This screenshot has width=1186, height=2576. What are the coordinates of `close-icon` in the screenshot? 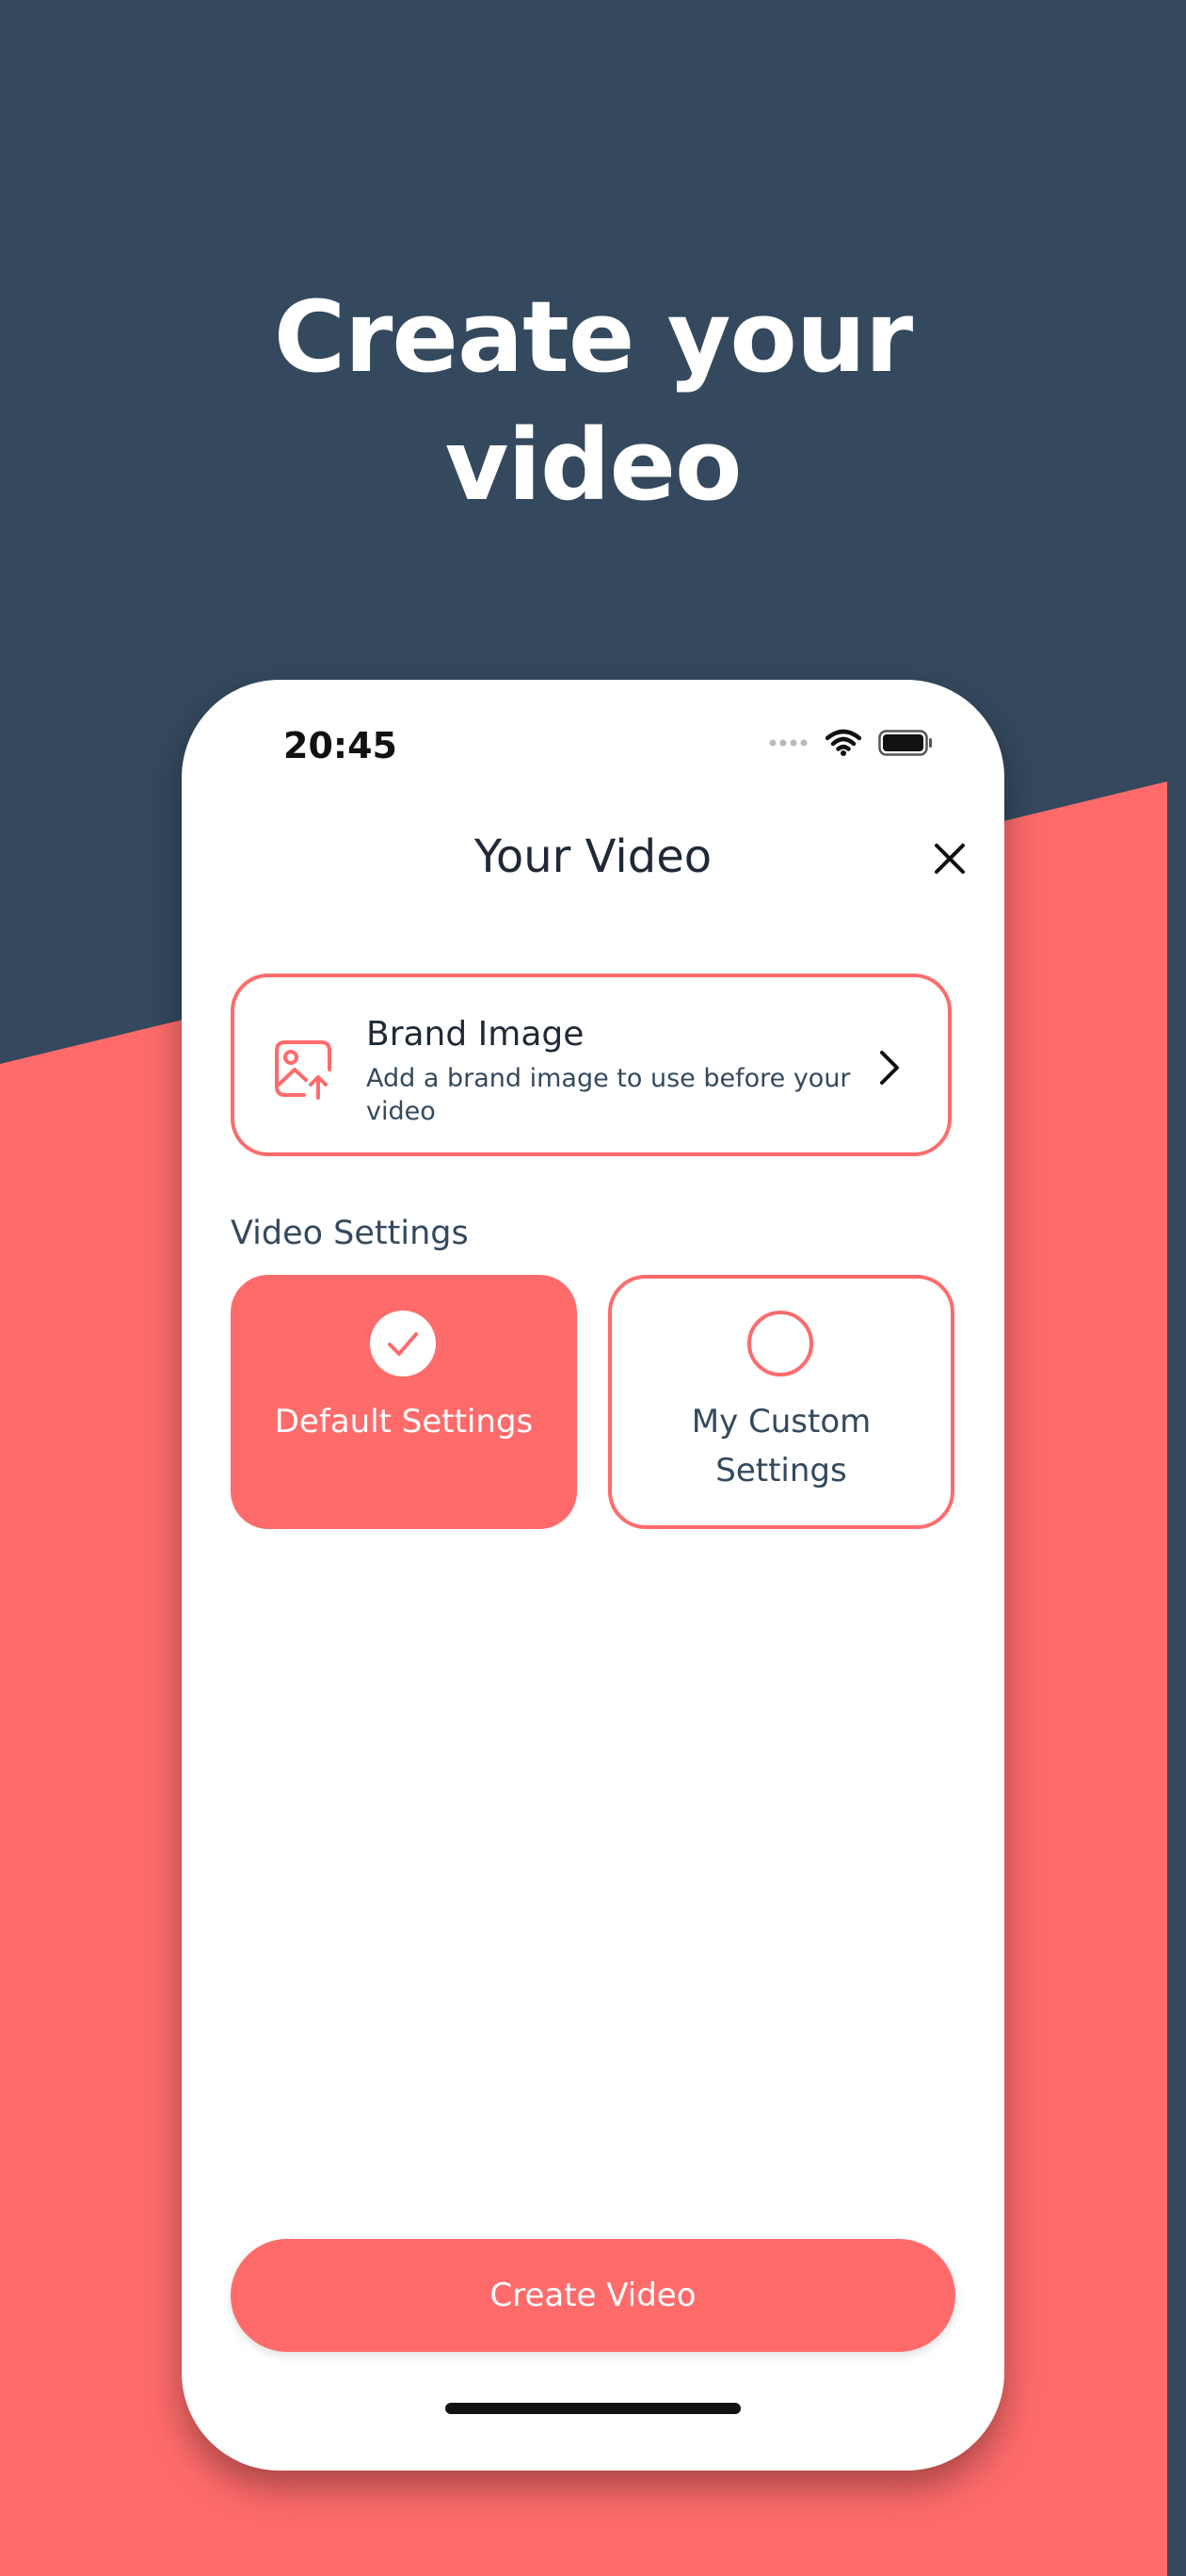 It's located at (950, 859).